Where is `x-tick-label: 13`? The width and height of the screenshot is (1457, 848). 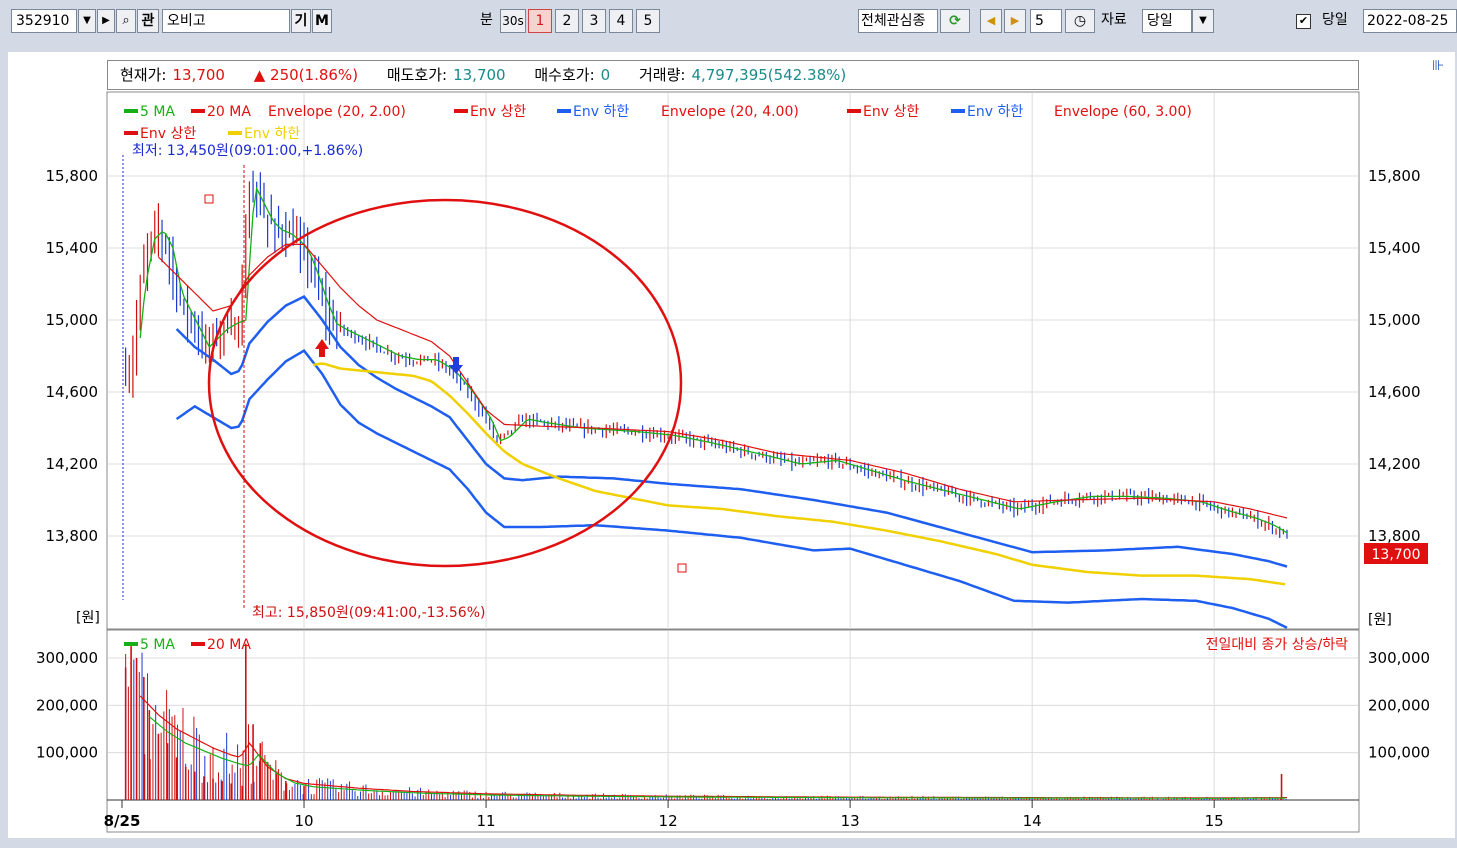
x-tick-label: 13 is located at coordinates (850, 821).